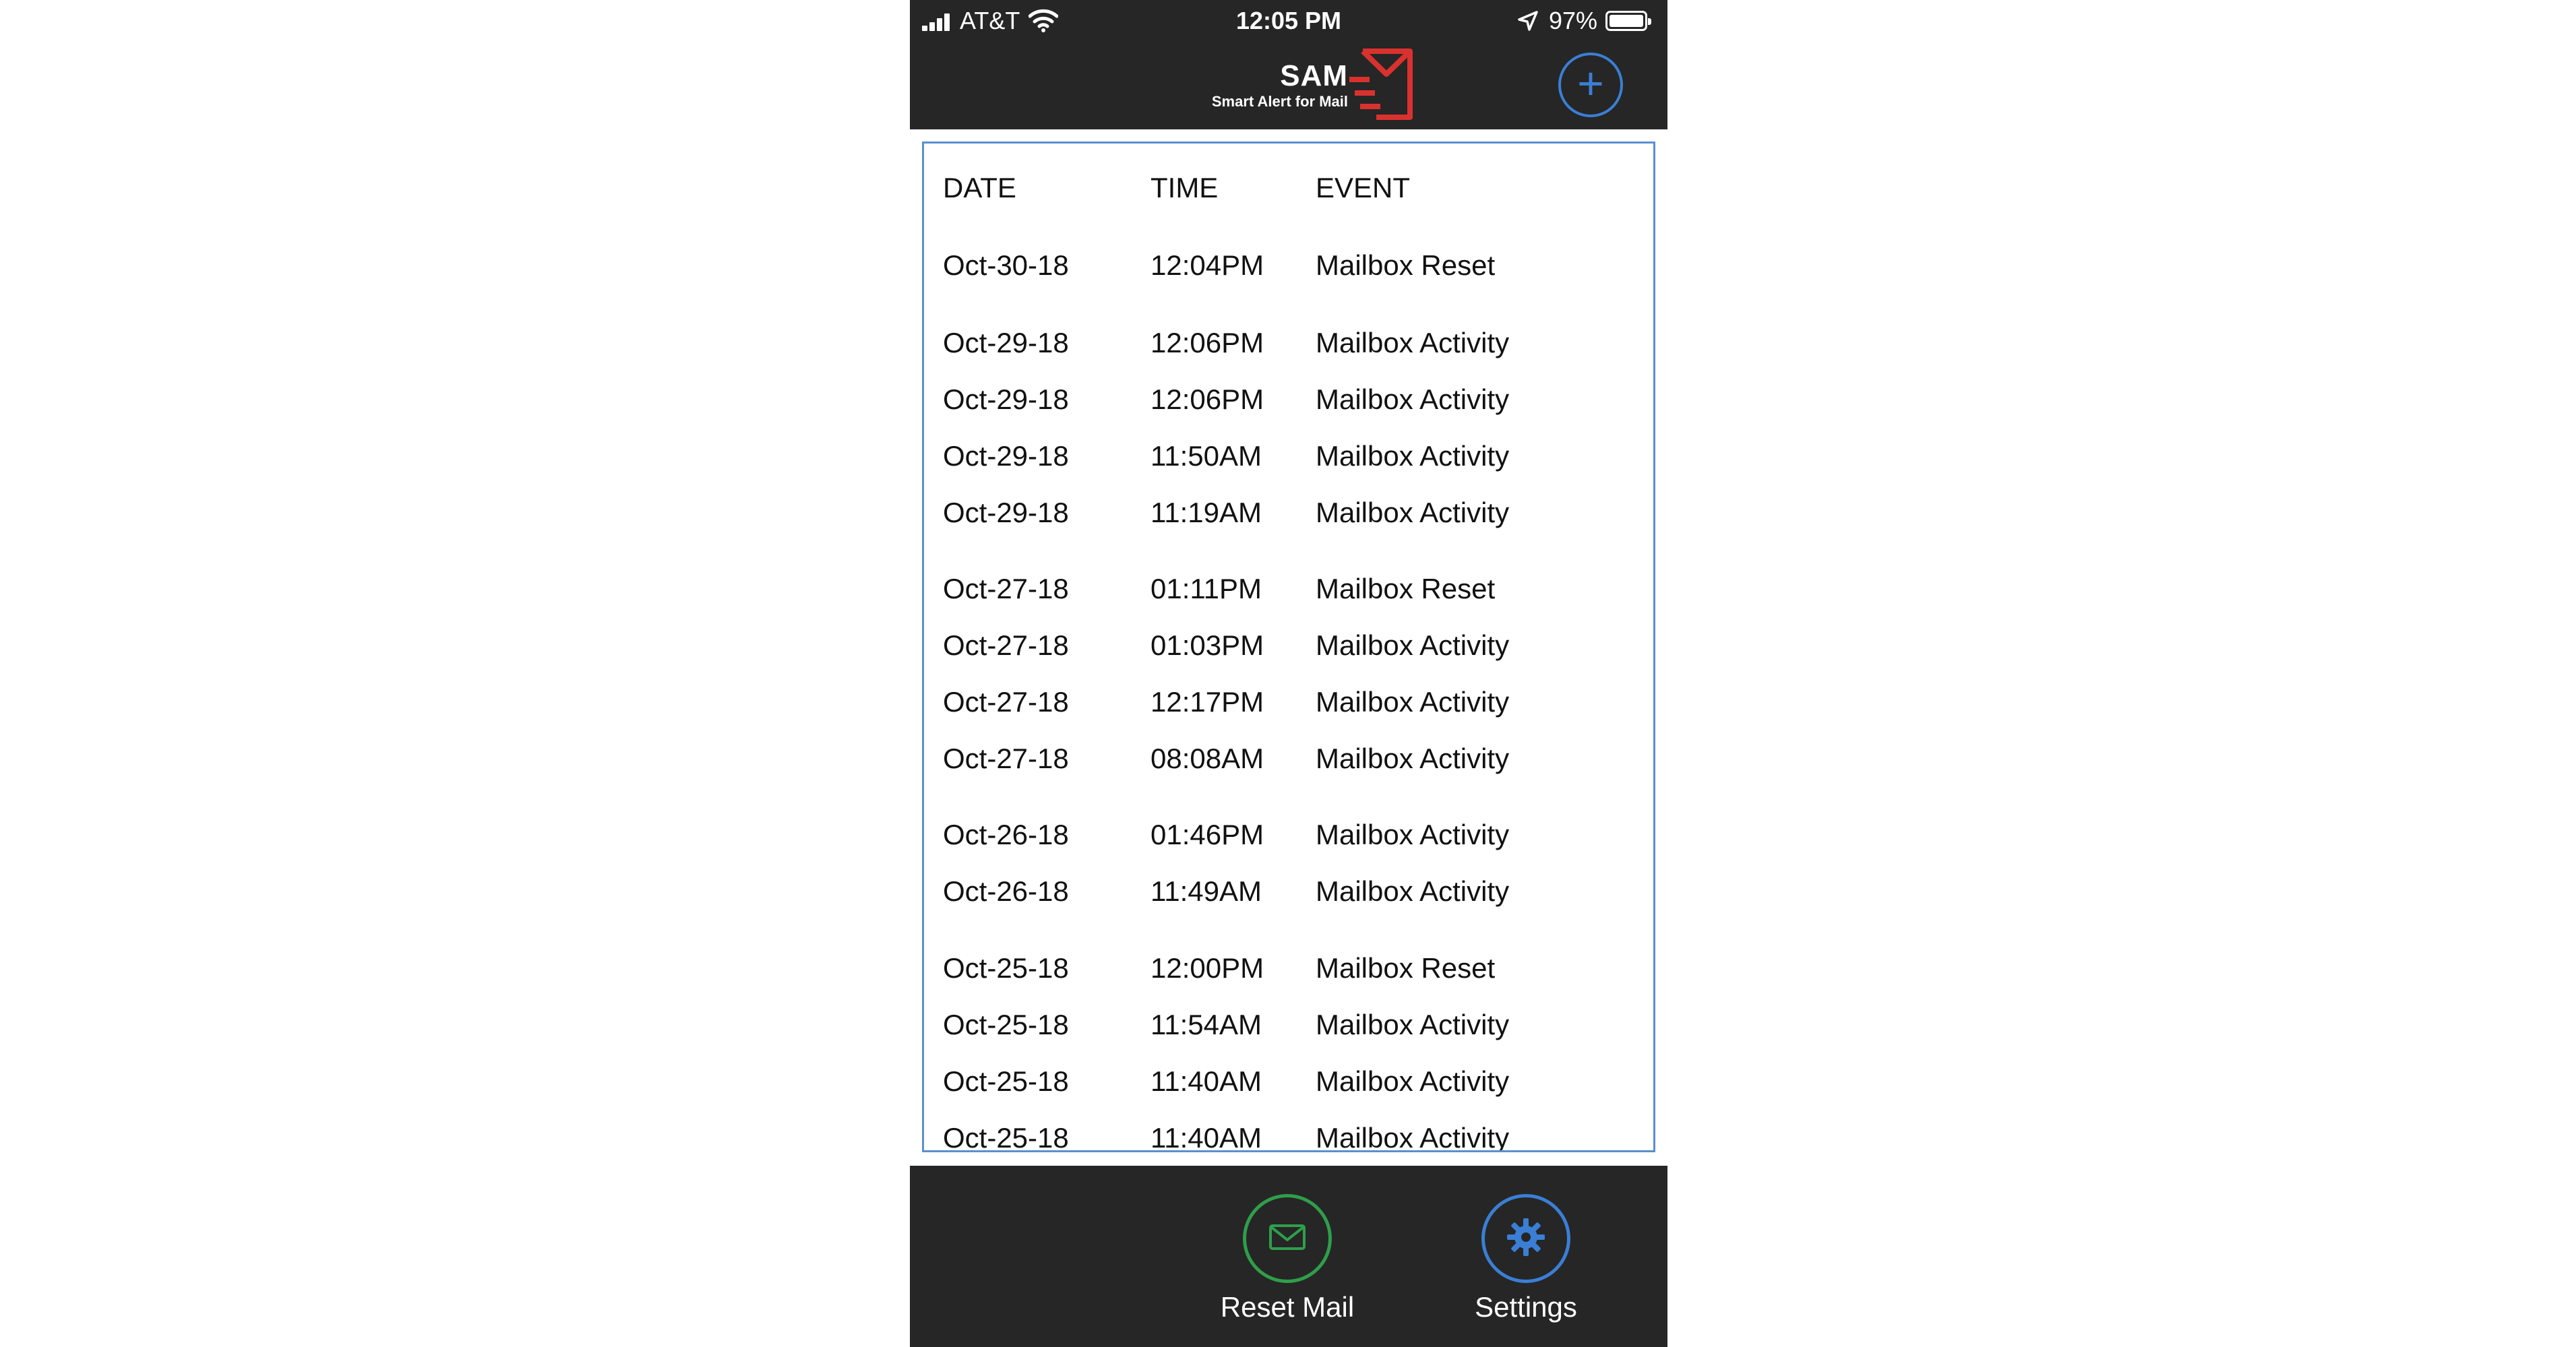 This screenshot has height=1347, width=2576. What do you see at coordinates (1289, 21) in the screenshot?
I see `status-bar: AT&T 12:05 PM 97%` at bounding box center [1289, 21].